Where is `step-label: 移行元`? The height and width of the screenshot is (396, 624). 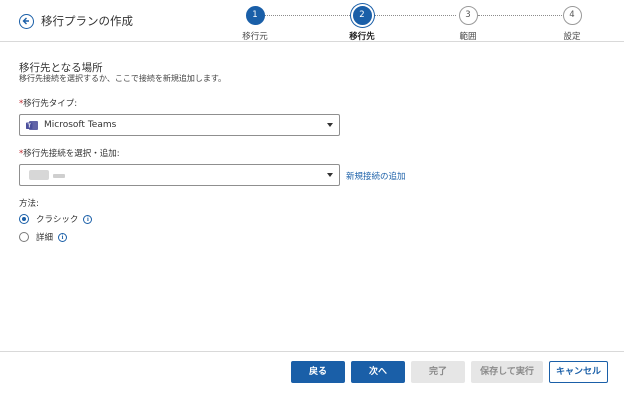
step-label: 移行元 is located at coordinates (255, 37).